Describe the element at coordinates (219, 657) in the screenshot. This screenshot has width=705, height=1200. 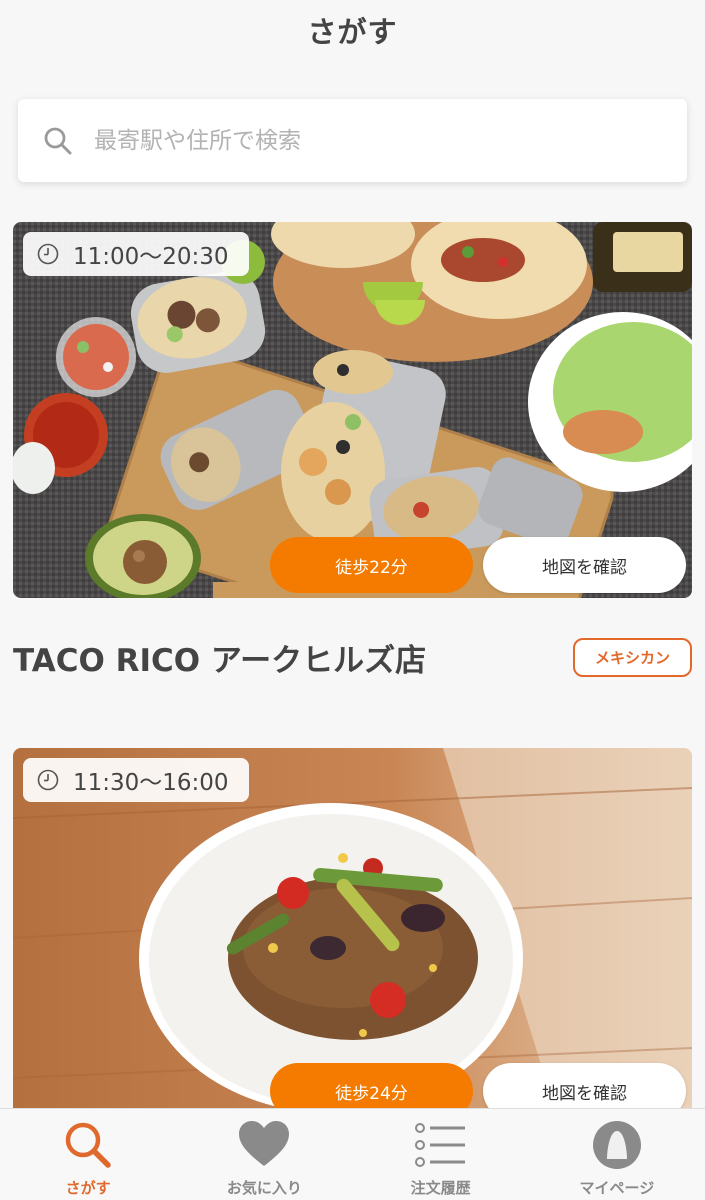
I see `shop-name: TACO RICO アークヒルズ店` at that location.